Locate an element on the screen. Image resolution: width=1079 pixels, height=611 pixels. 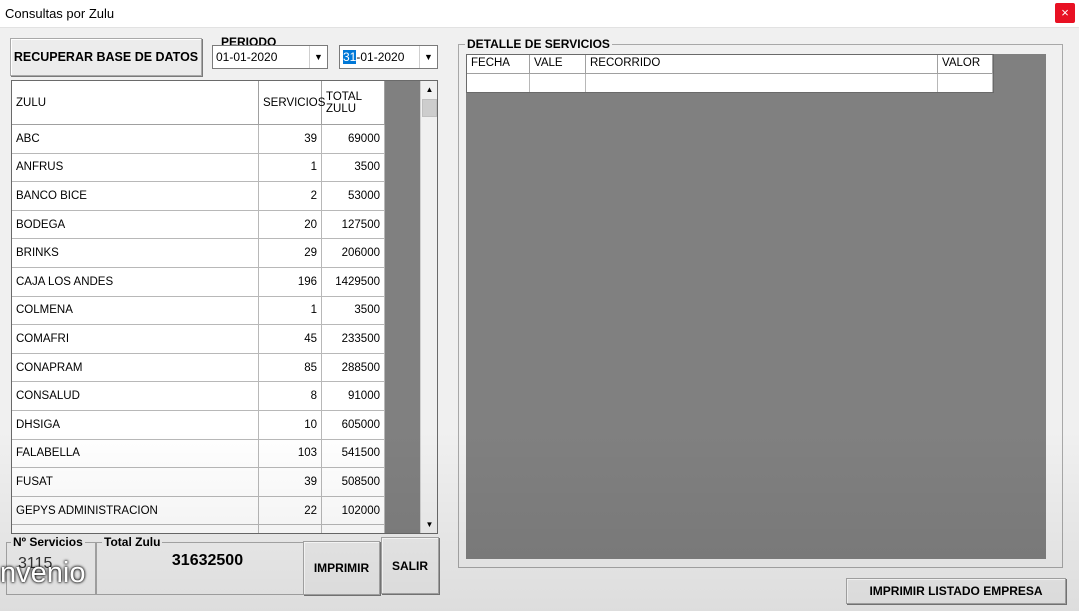
video-caption: nvenio is located at coordinates (43, 573).